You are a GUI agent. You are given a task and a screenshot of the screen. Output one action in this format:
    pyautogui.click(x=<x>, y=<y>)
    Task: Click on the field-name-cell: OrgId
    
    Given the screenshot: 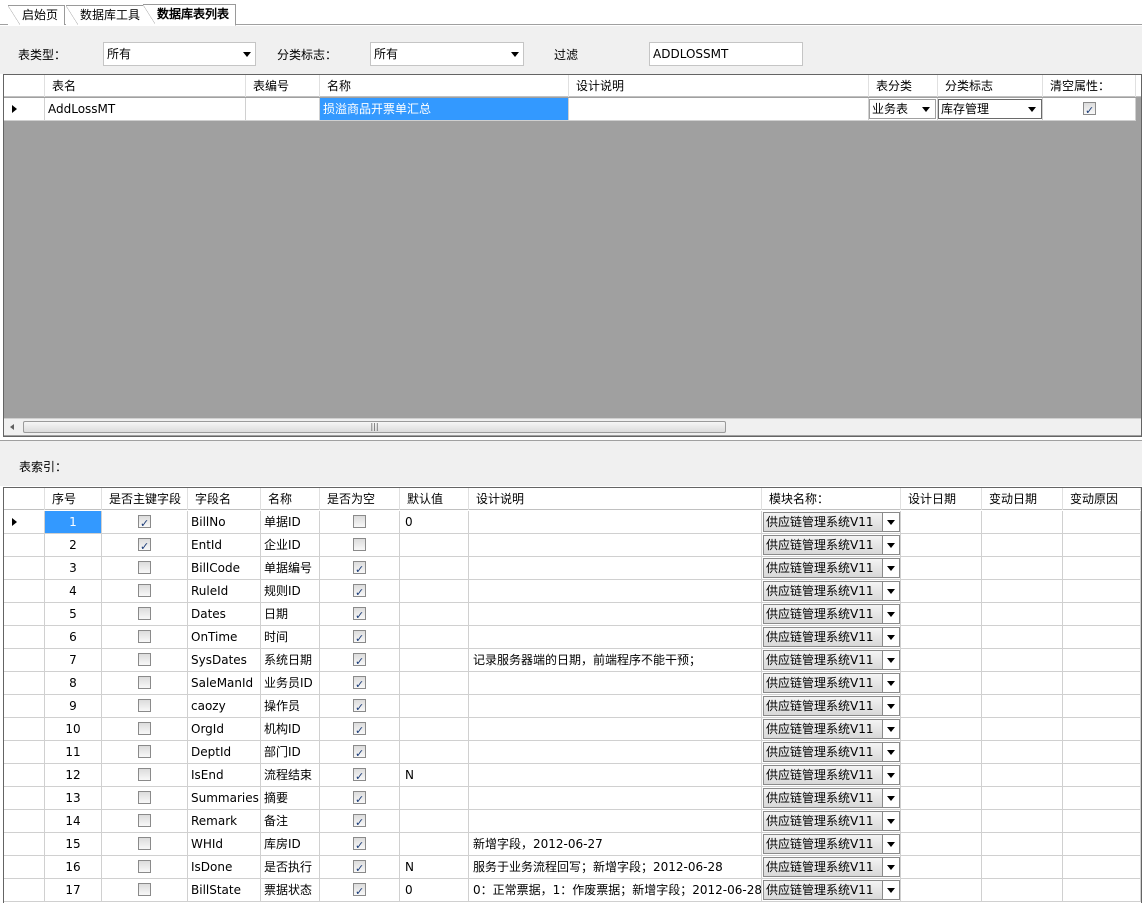 What is the action you would take?
    pyautogui.click(x=224, y=729)
    